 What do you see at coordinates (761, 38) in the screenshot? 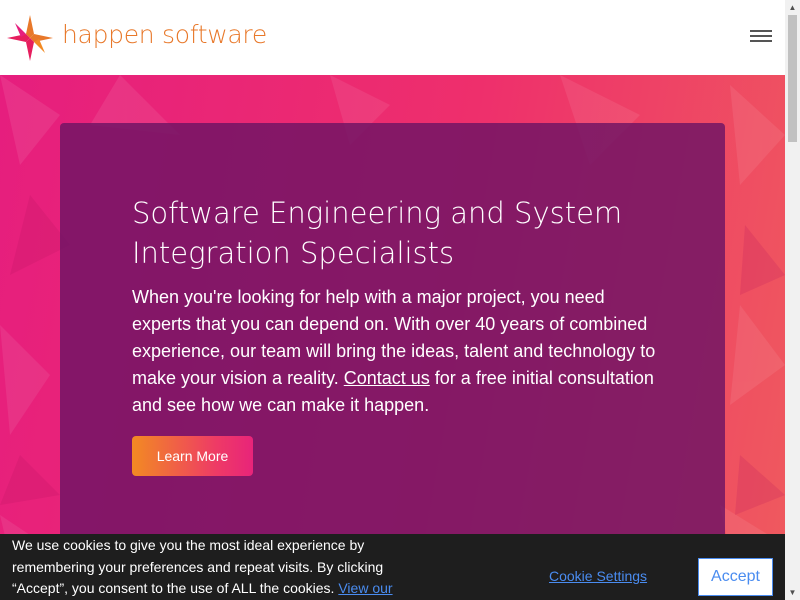
I see `hamburger-menu-icon` at bounding box center [761, 38].